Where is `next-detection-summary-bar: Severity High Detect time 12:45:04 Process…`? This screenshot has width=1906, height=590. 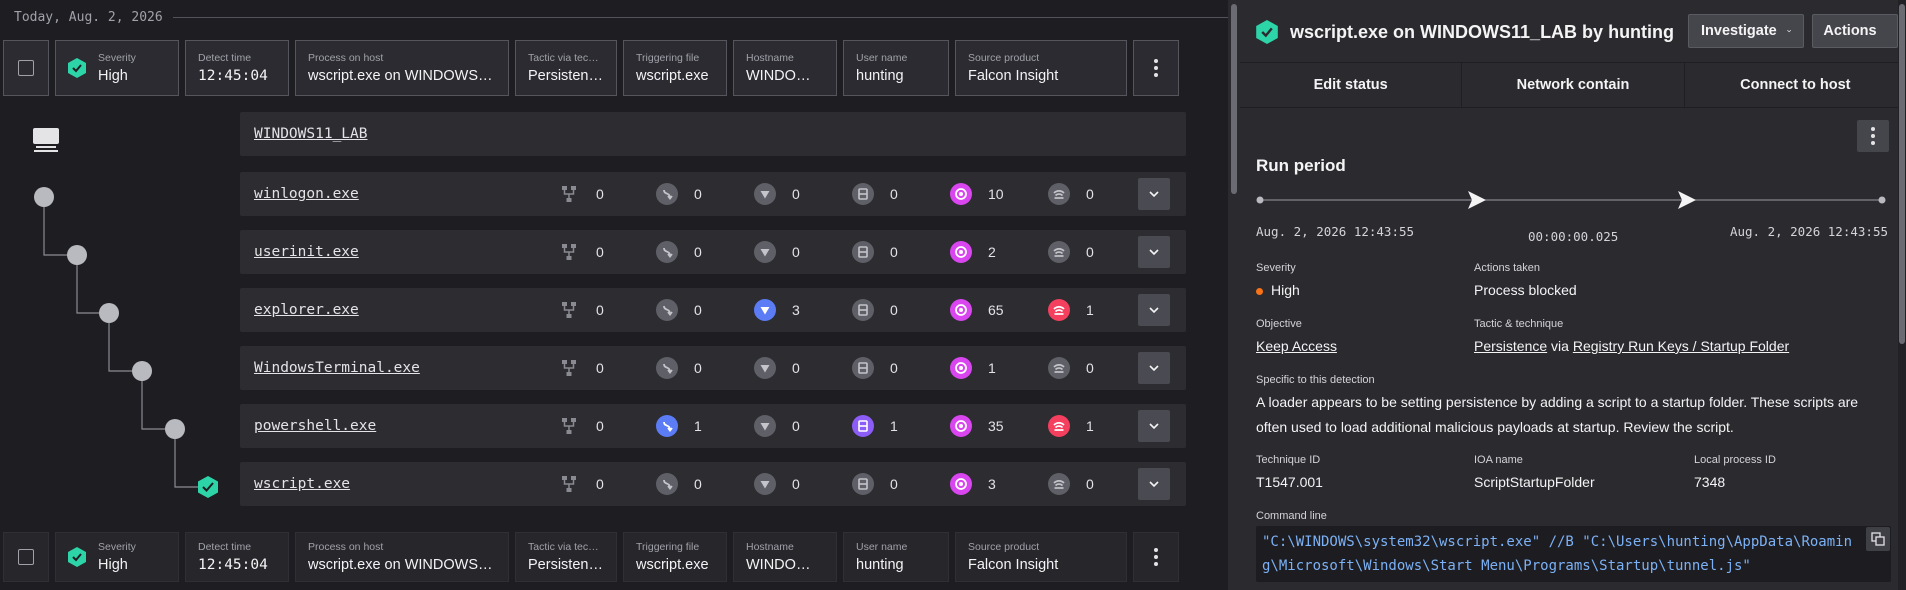
next-detection-summary-bar: Severity High Detect time 12:45:04 Process… is located at coordinates (614, 557).